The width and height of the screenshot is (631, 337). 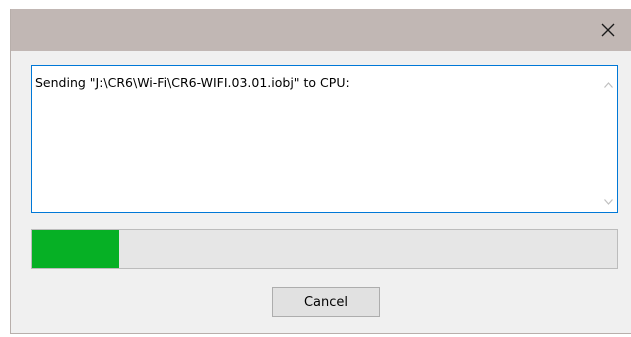 I want to click on chevron-up-icon, so click(x=608, y=82).